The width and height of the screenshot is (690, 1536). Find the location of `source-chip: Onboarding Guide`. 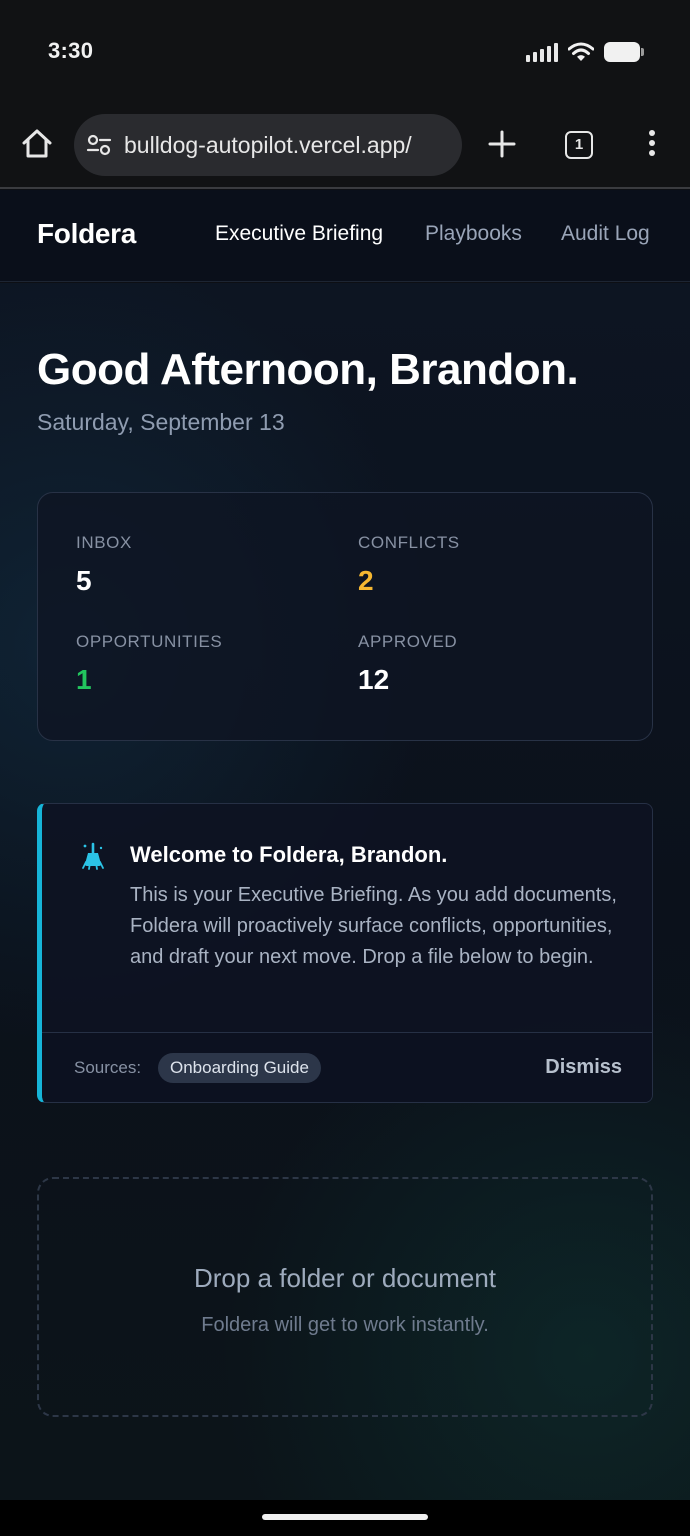

source-chip: Onboarding Guide is located at coordinates (239, 1068).